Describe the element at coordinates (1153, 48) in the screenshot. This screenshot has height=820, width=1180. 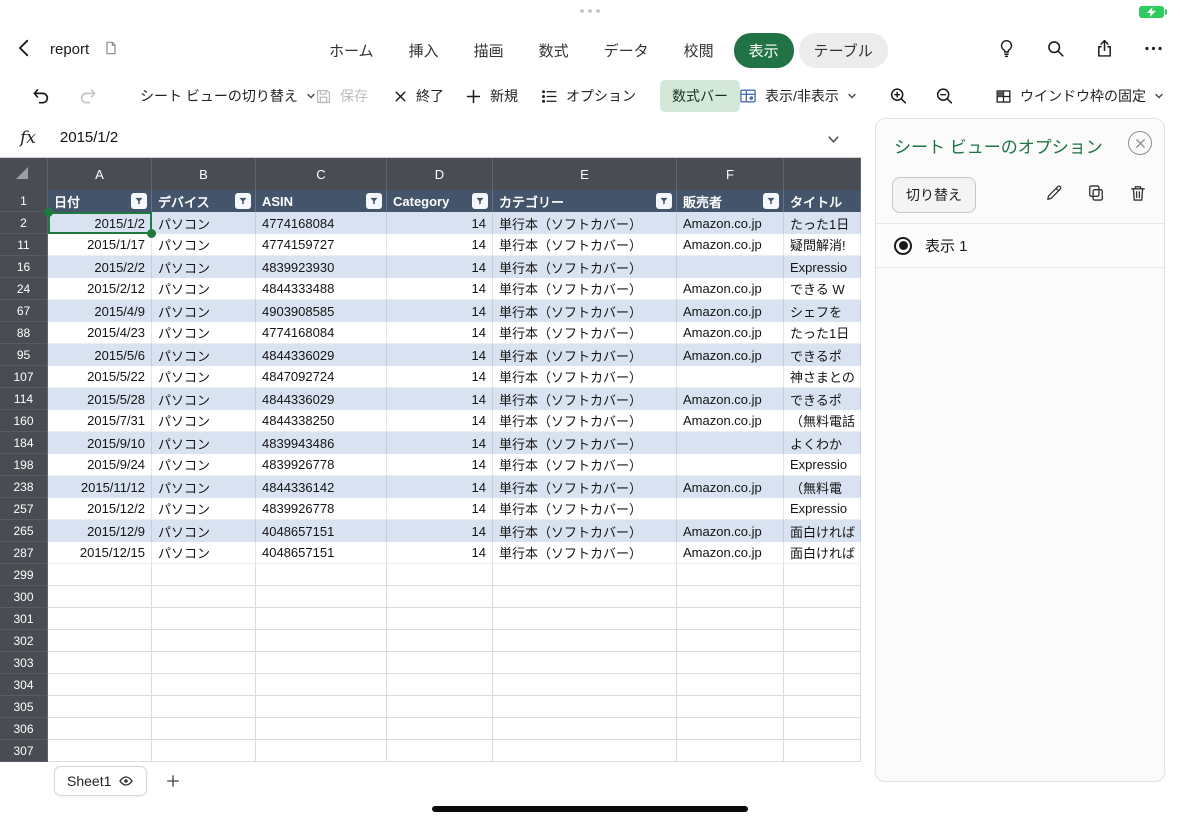
I see `more-button` at that location.